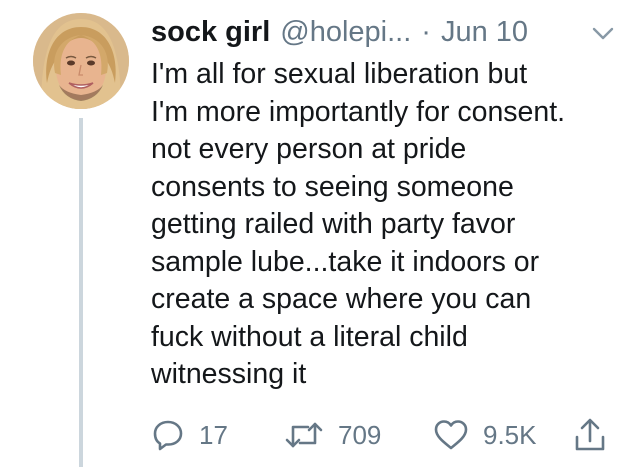  Describe the element at coordinates (603, 32) in the screenshot. I see `chevron-down-icon` at that location.